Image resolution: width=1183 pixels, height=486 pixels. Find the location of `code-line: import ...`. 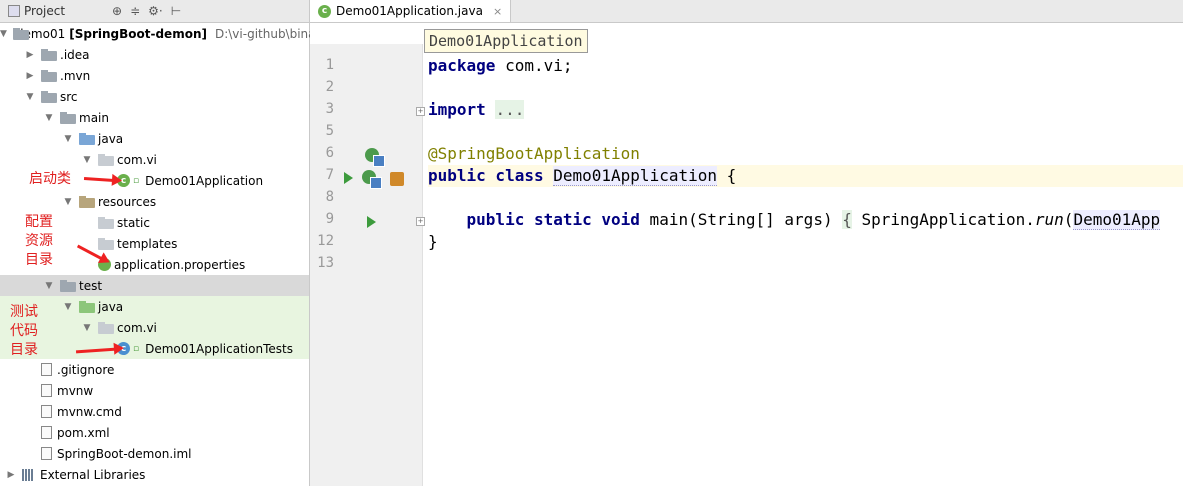

code-line: import ... is located at coordinates (805, 110).